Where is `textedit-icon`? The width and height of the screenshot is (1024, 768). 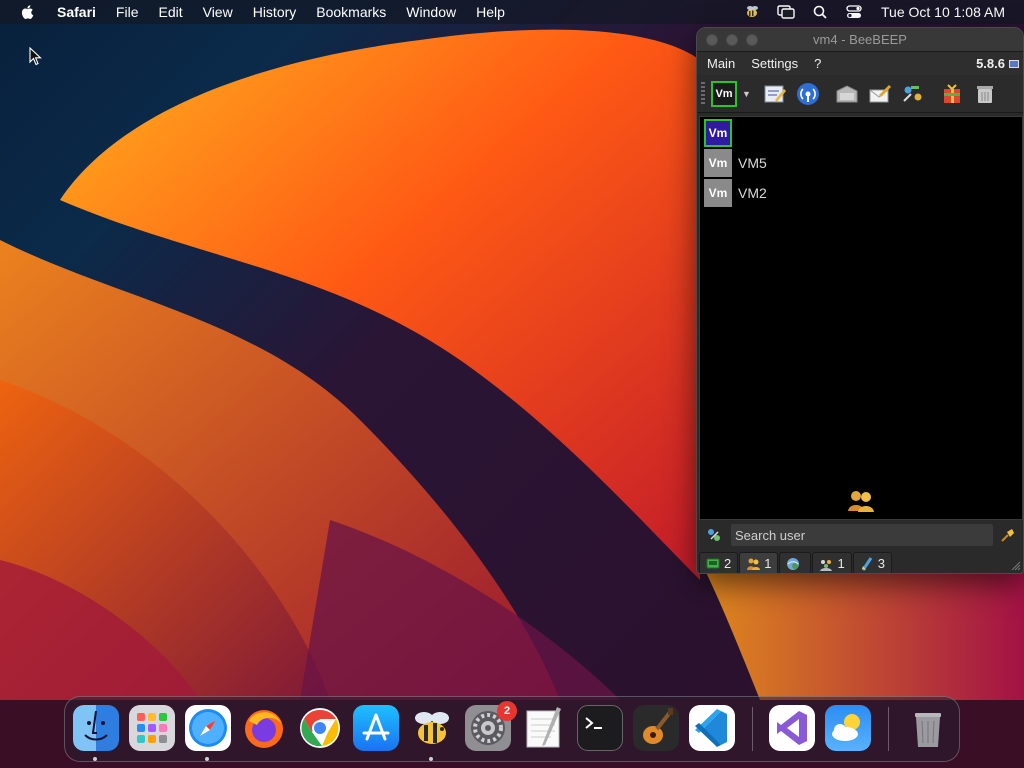 textedit-icon is located at coordinates (544, 728).